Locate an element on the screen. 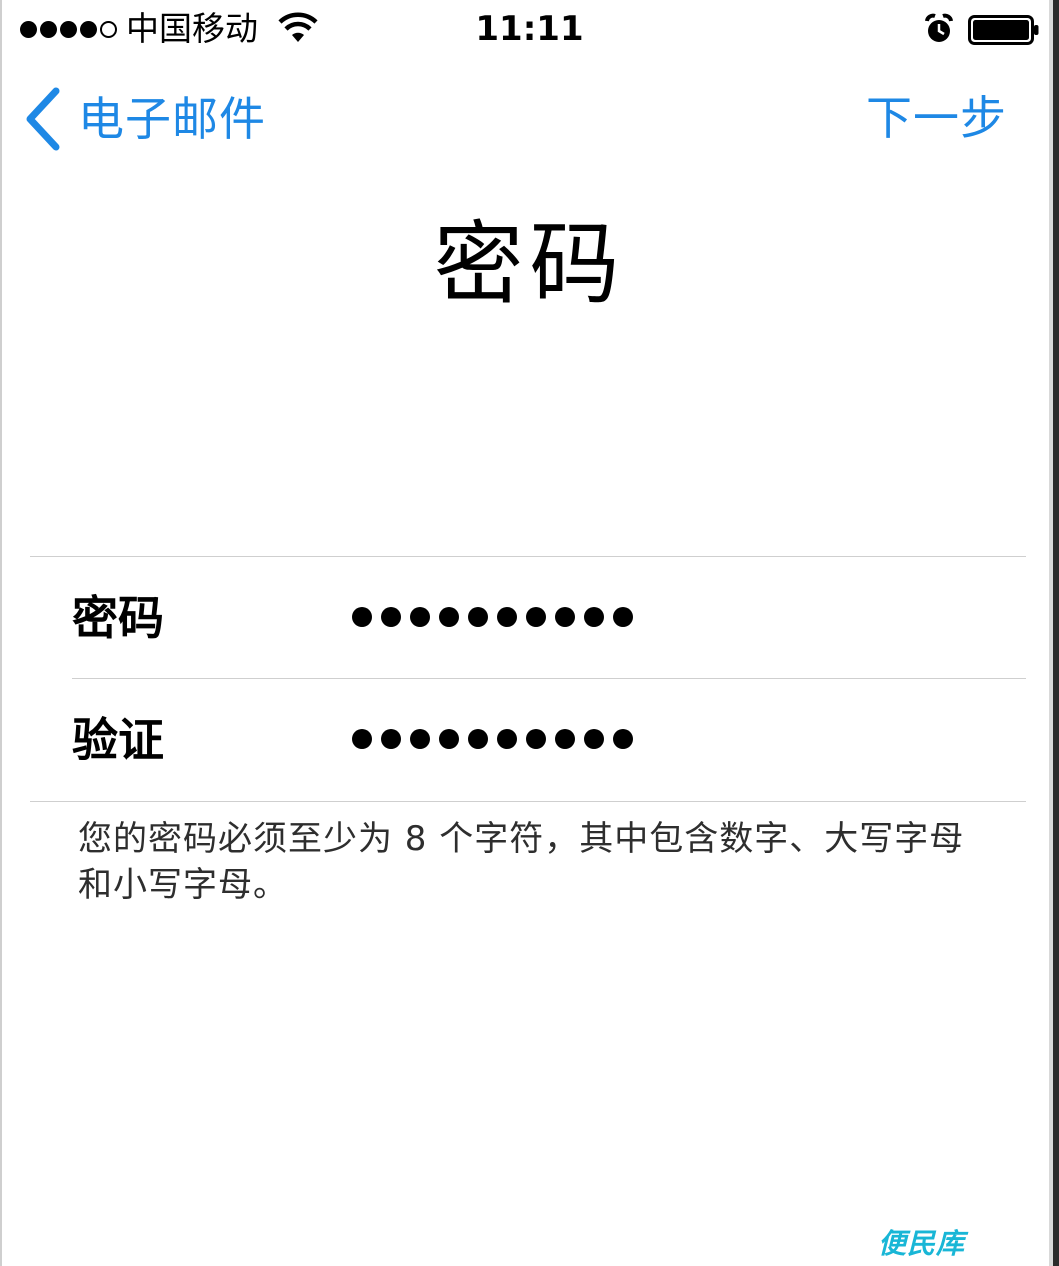 The height and width of the screenshot is (1266, 1059). password-field is located at coordinates (497, 617).